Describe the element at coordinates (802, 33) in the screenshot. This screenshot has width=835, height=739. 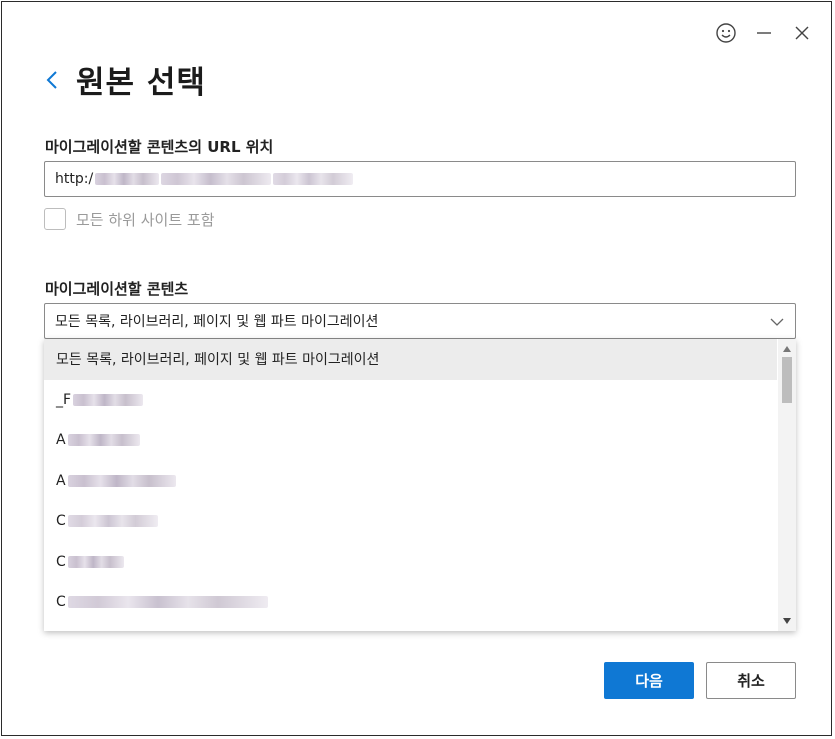
I see `close-icon` at that location.